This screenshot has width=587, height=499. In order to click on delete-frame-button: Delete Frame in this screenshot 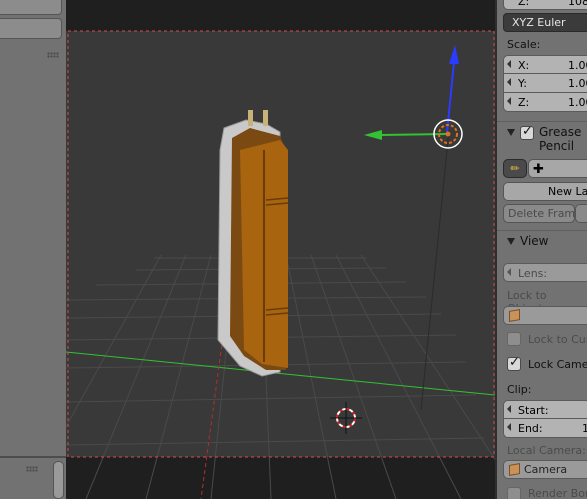, I will do `click(539, 213)`.